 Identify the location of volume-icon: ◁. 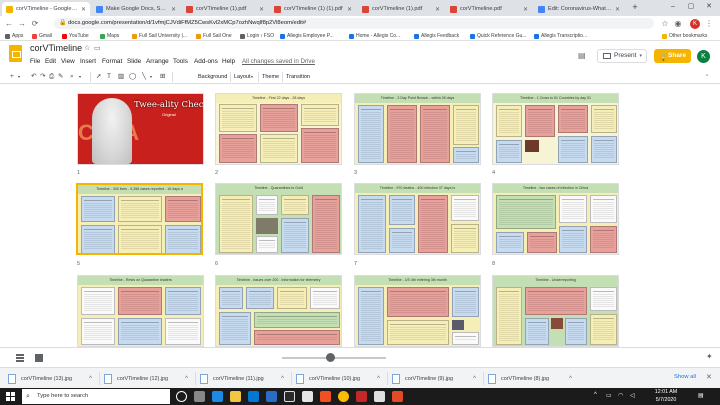
(632, 395).